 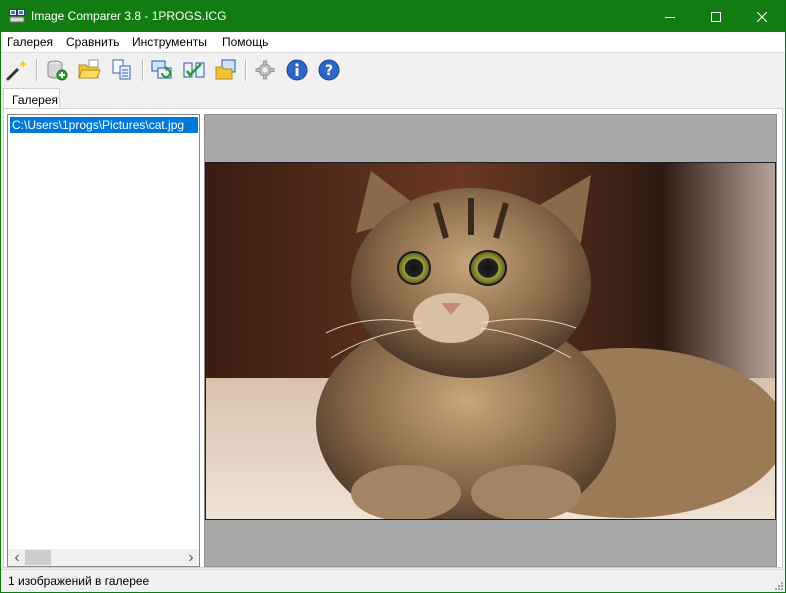 What do you see at coordinates (393, 580) in the screenshot?
I see `status-bar: 1 изображений в галерее` at bounding box center [393, 580].